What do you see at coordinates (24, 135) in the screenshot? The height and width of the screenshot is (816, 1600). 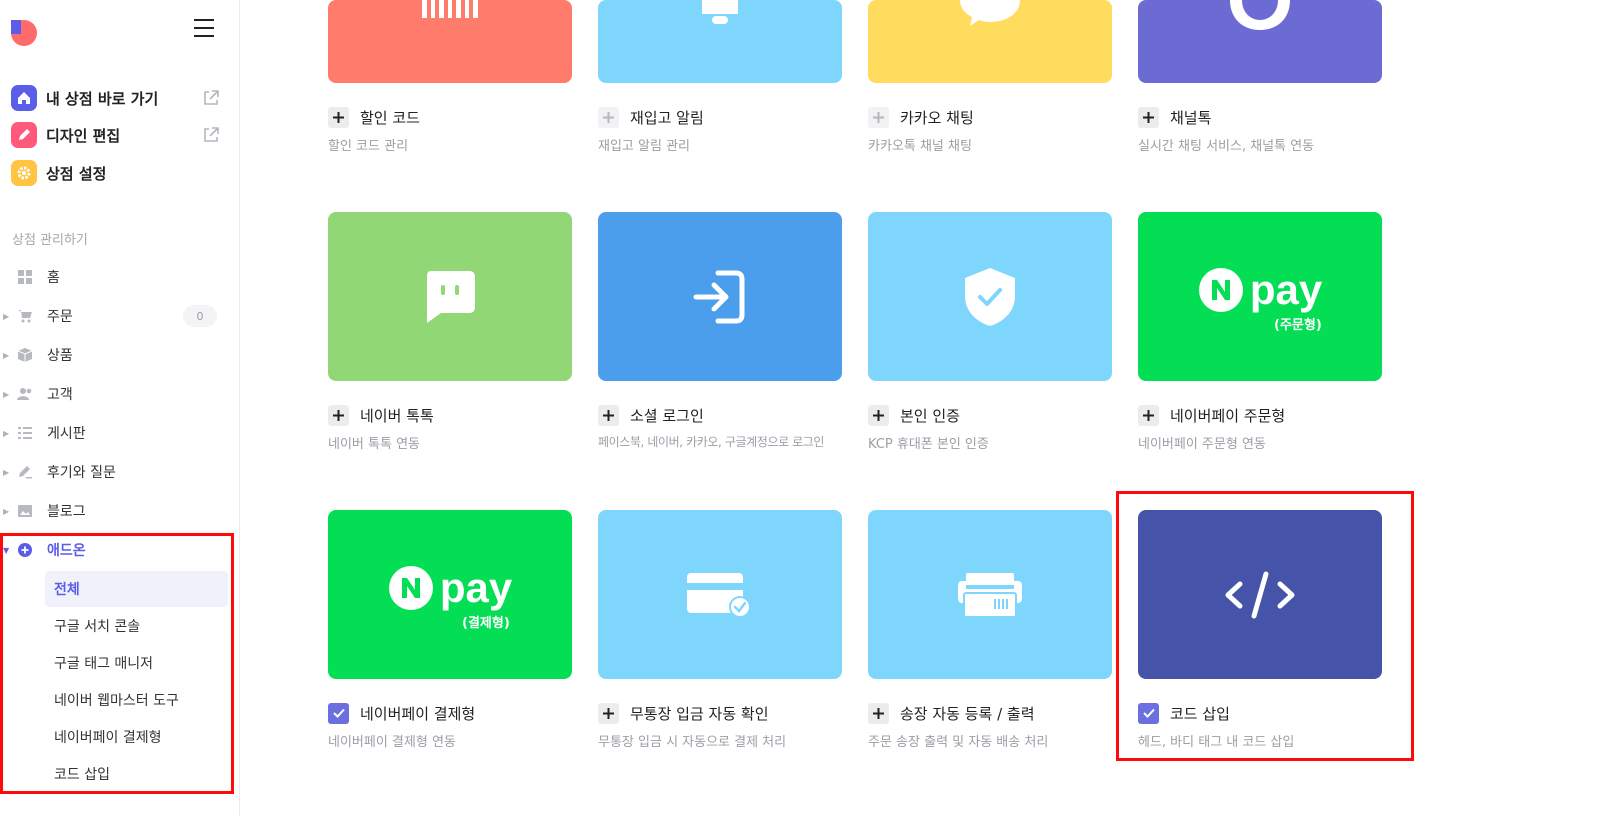 I see `pencil-icon` at bounding box center [24, 135].